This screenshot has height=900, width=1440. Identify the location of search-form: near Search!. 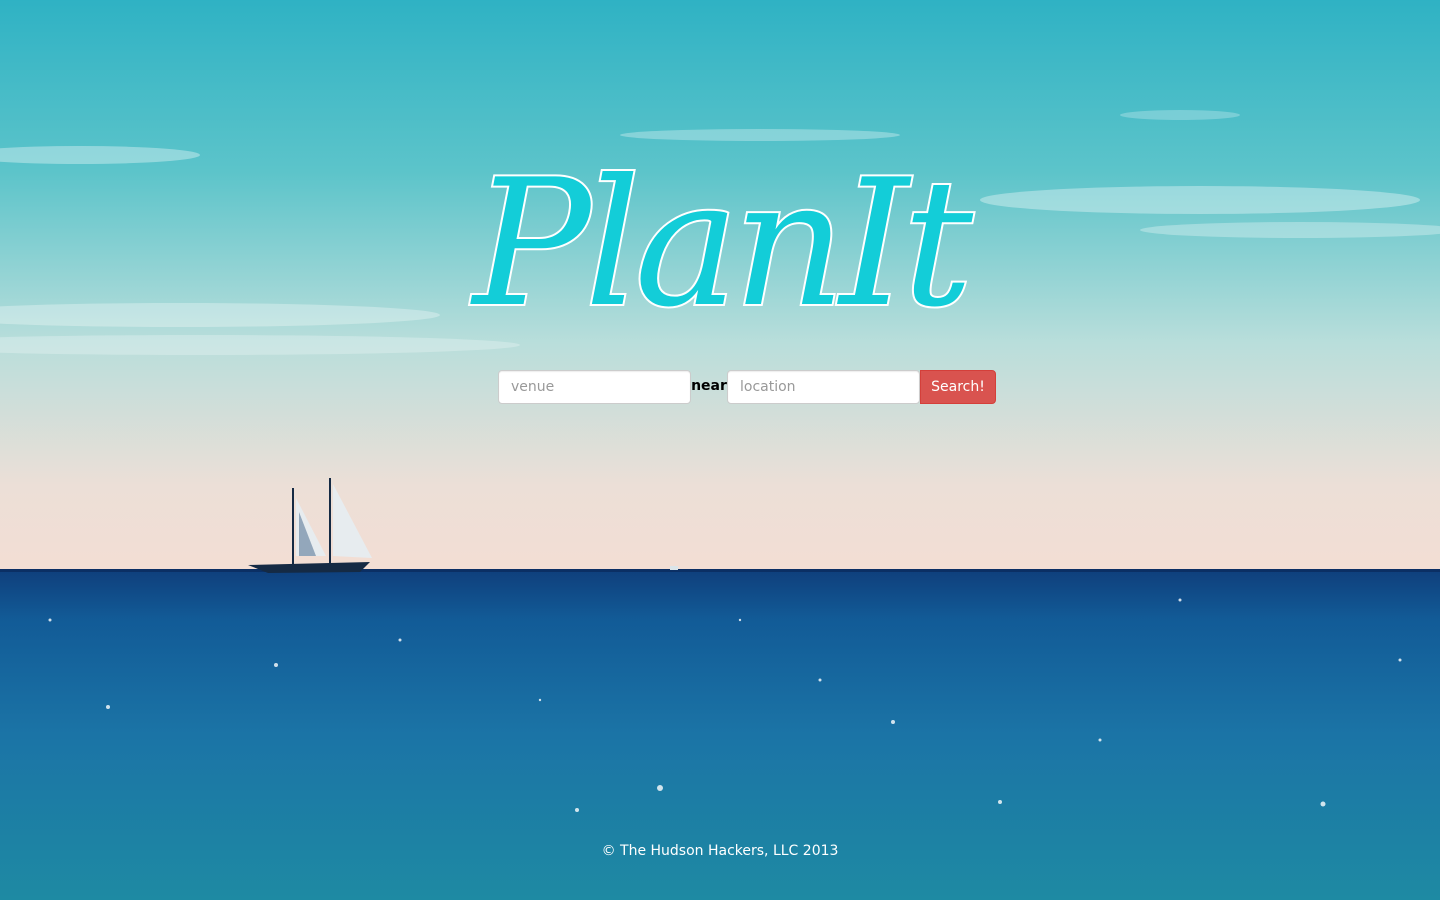
(747, 387).